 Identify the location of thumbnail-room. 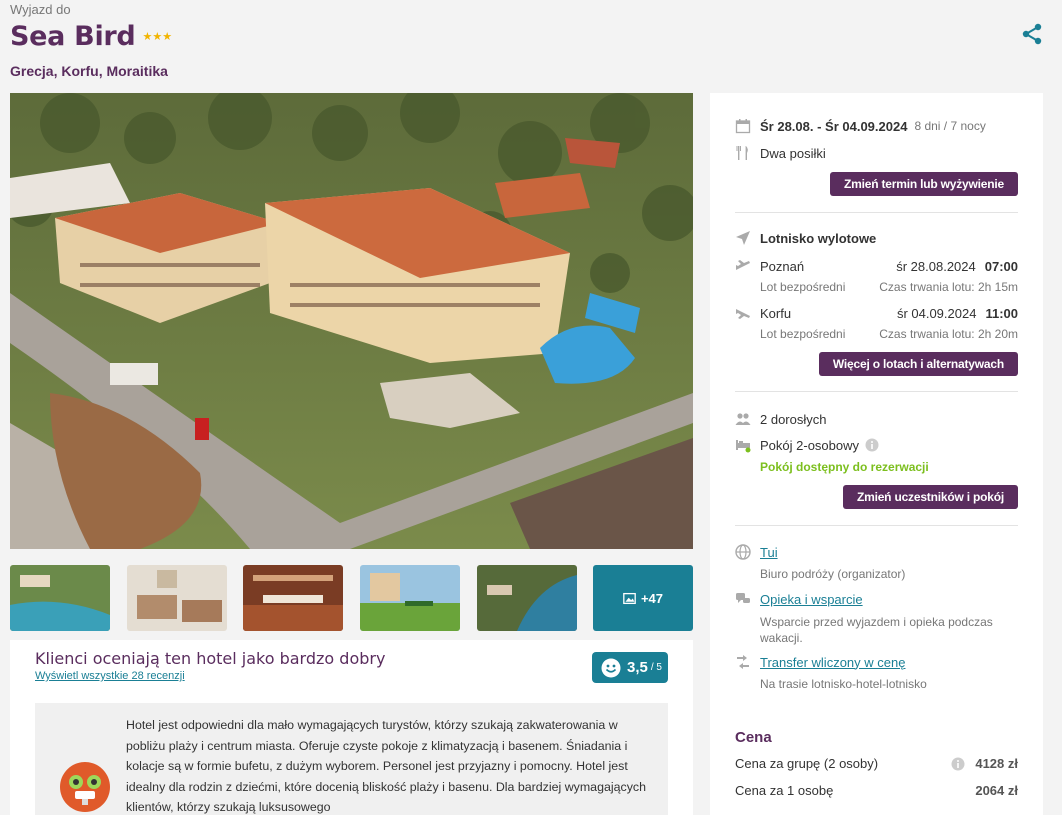
(177, 598).